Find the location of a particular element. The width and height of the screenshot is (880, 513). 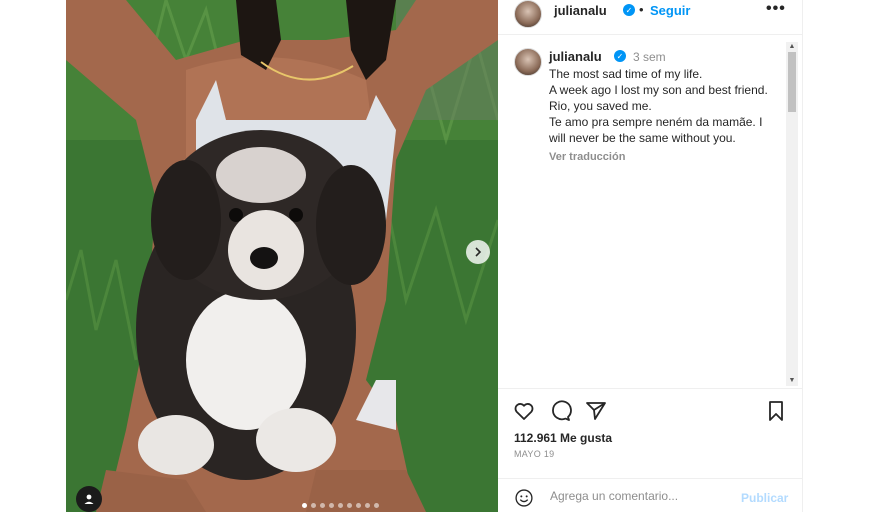

comment-bar: Publicar is located at coordinates (650, 495).